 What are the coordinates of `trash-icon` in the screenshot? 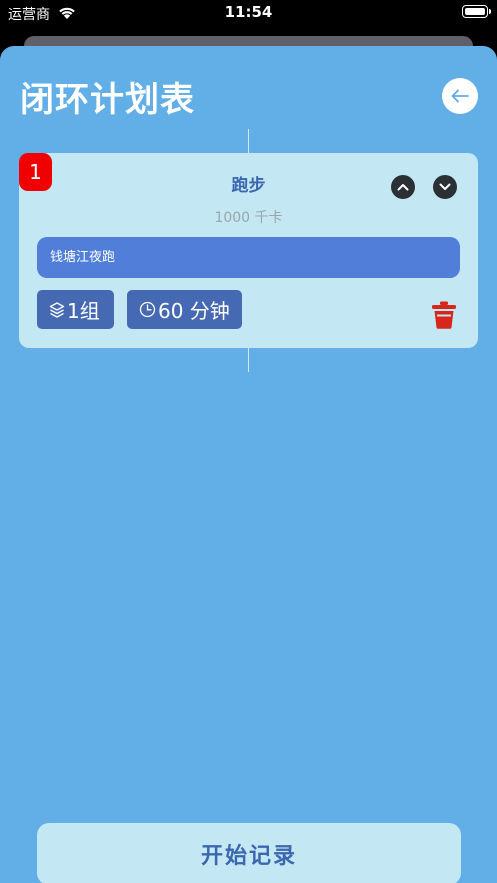 It's located at (444, 315).